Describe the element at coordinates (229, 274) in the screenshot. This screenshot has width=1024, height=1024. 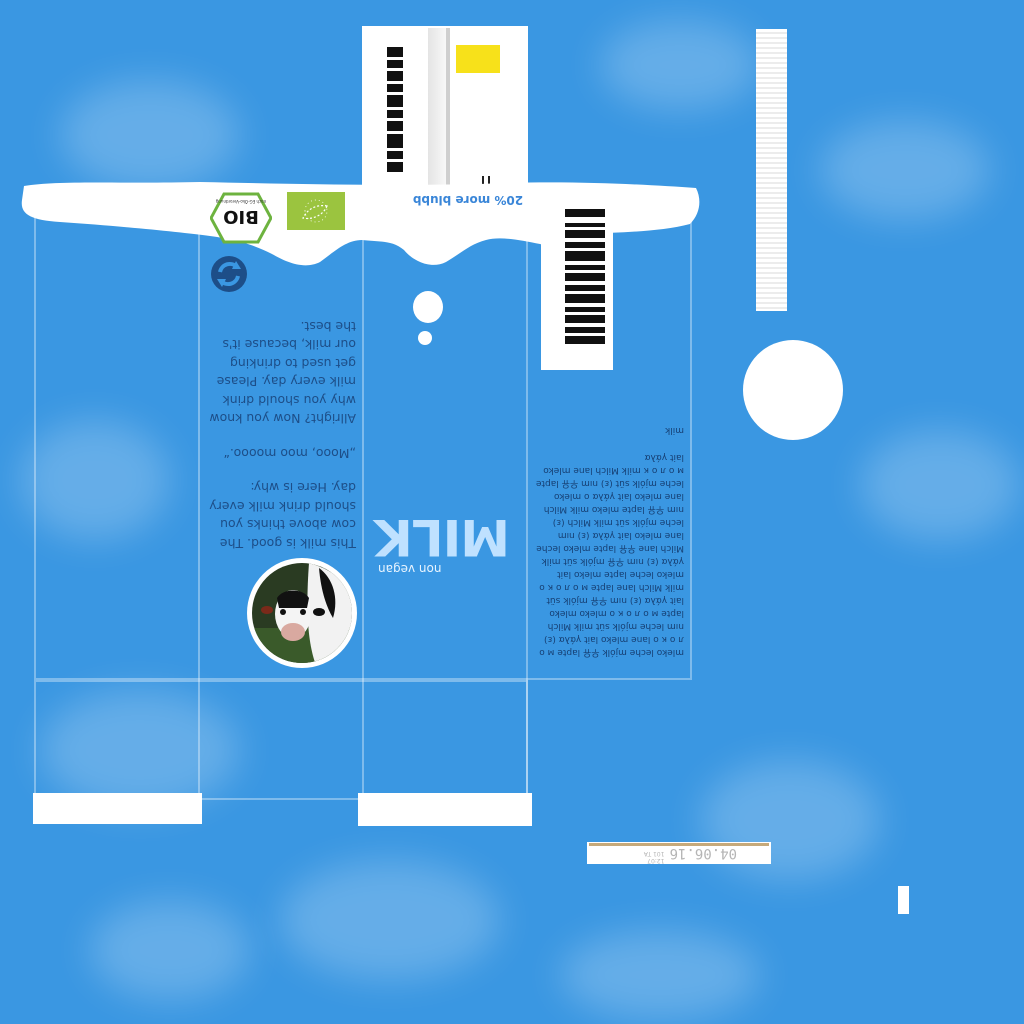
I see `recycle-icon` at that location.